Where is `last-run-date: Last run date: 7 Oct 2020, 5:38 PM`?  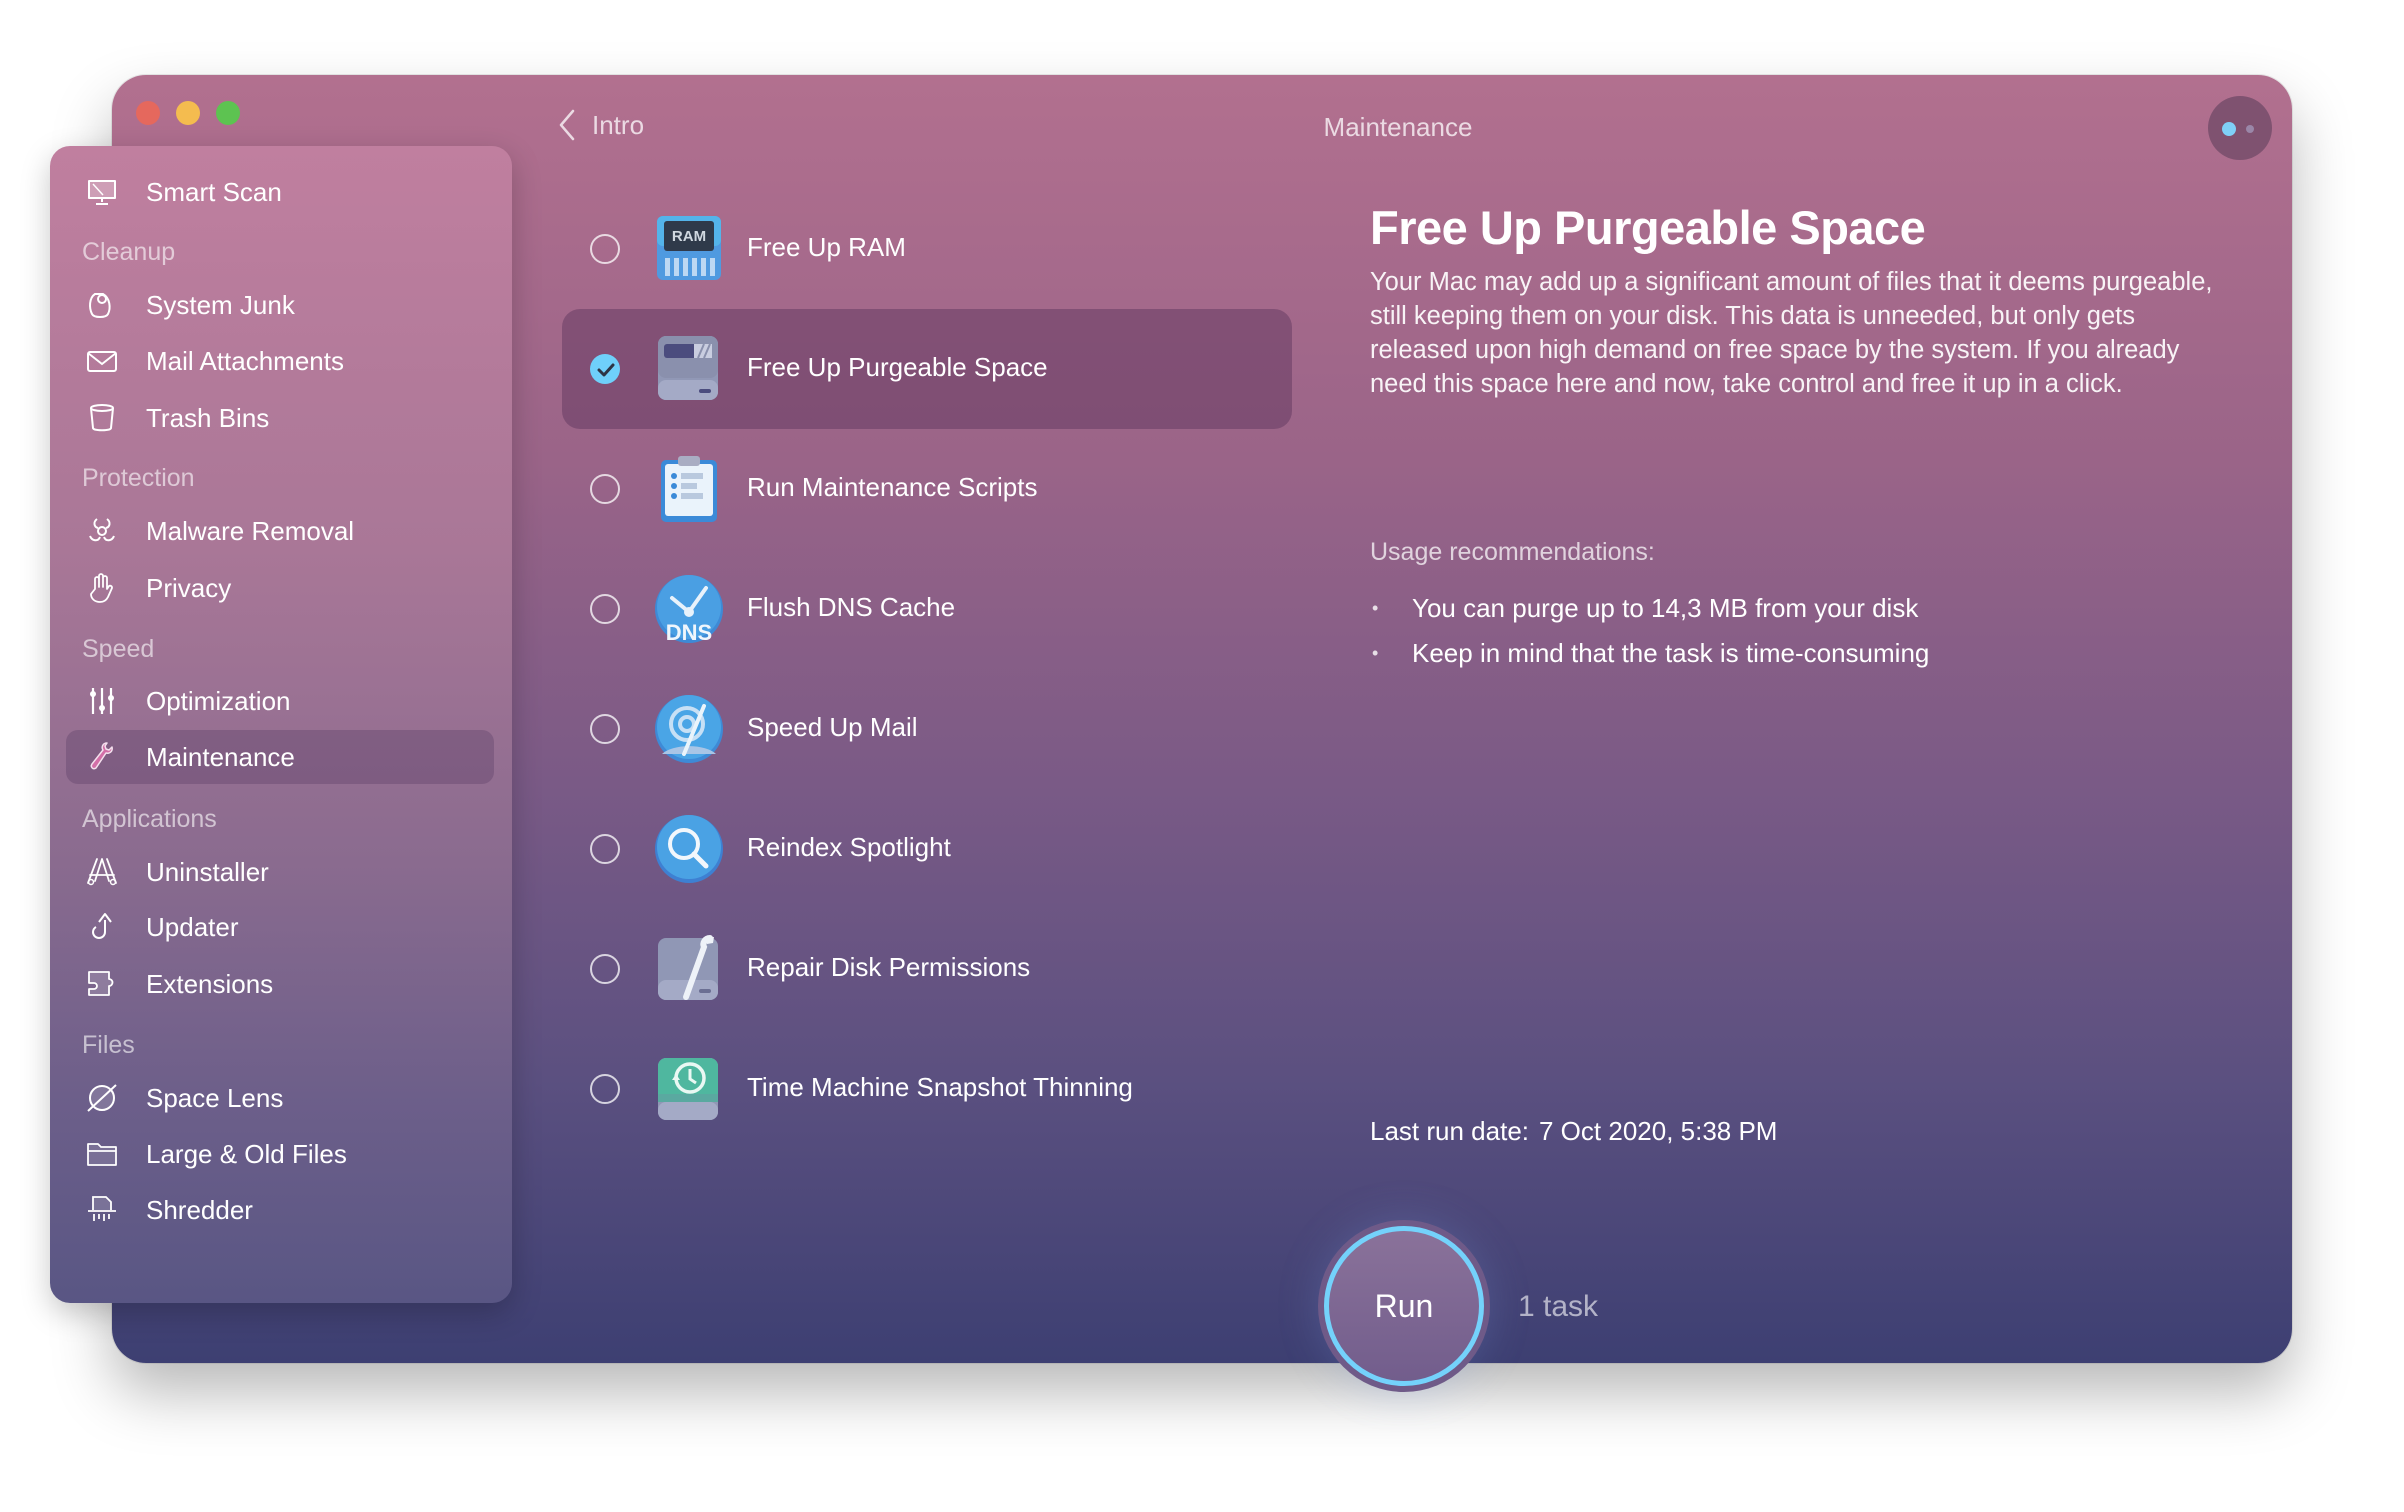
last-run-date: Last run date: 7 Oct 2020, 5:38 PM is located at coordinates (1573, 1131).